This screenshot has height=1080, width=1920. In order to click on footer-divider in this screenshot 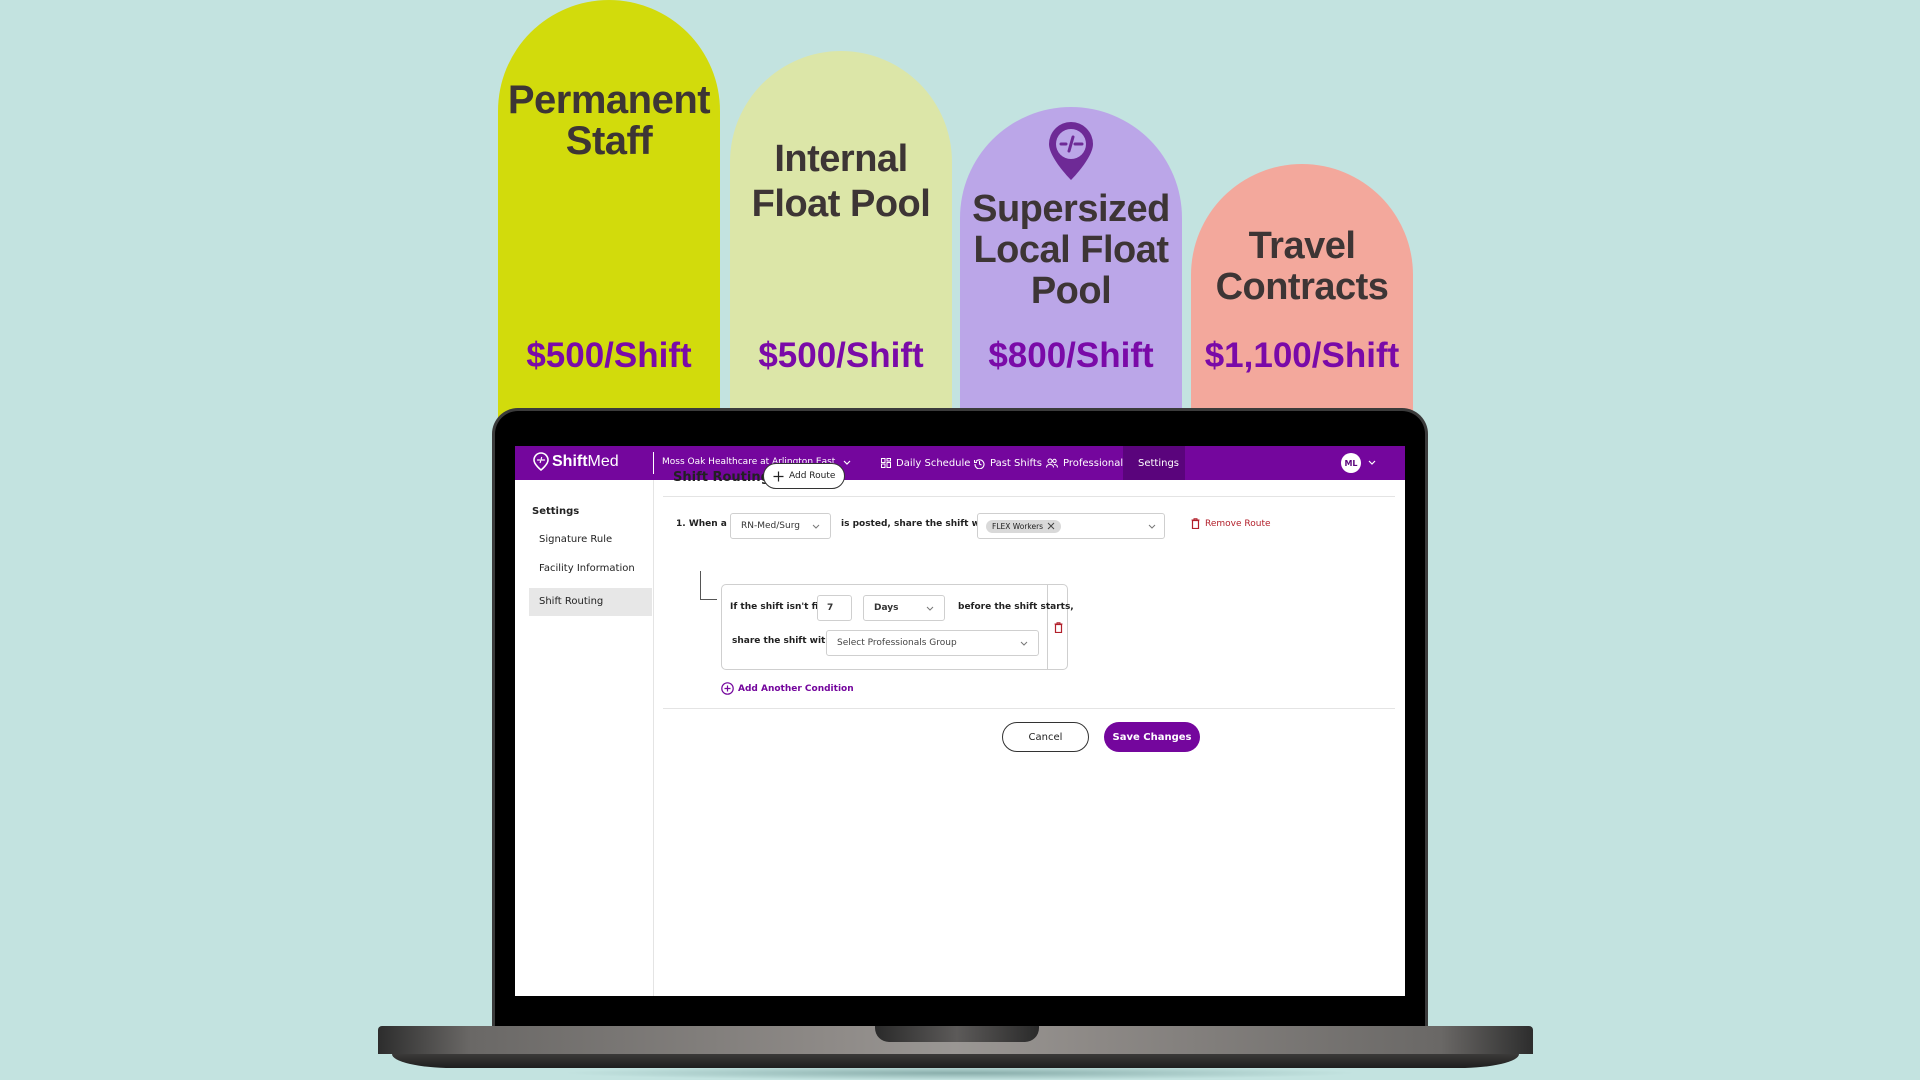, I will do `click(1029, 708)`.